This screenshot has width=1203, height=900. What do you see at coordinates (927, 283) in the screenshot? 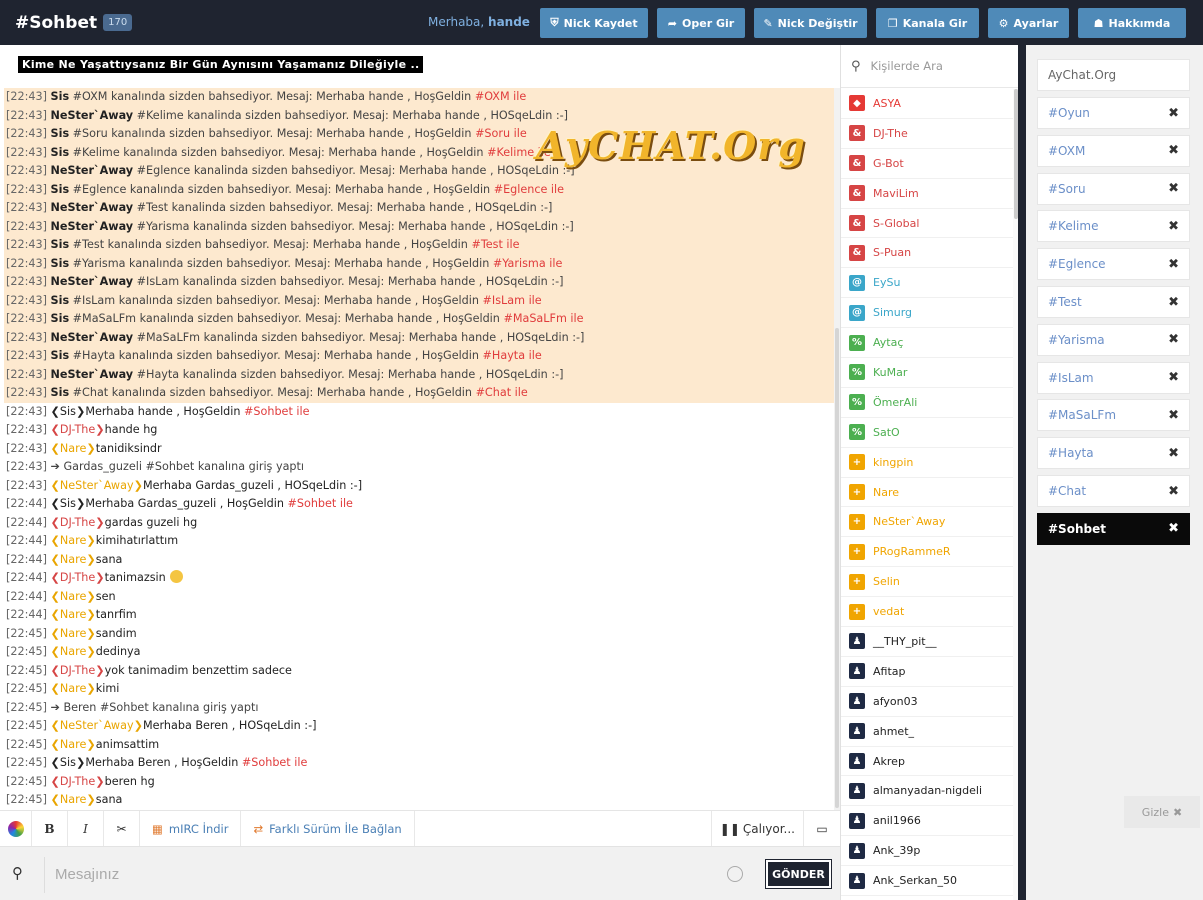
I see `user-list-item: @ EySu` at bounding box center [927, 283].